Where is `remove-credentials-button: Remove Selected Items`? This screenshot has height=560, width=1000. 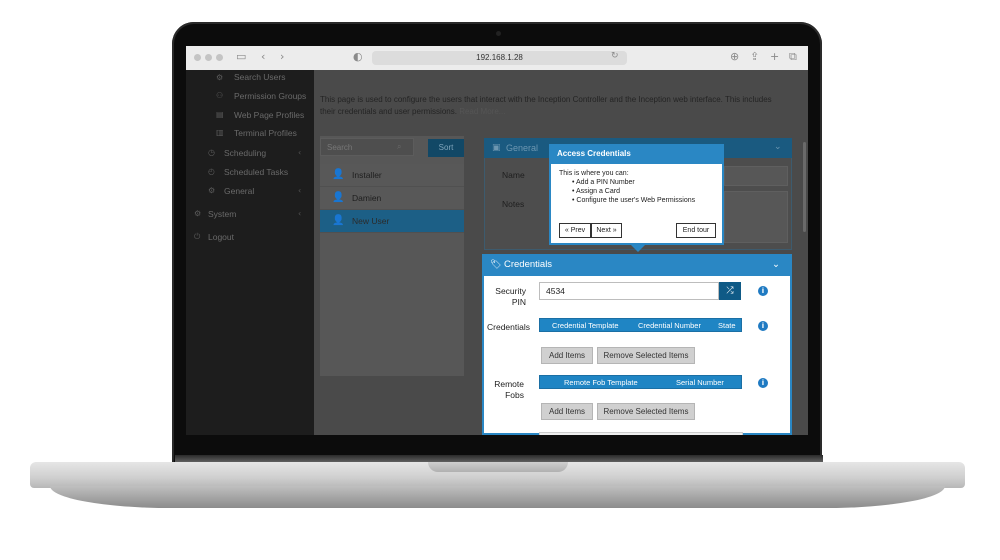
remove-credentials-button: Remove Selected Items is located at coordinates (646, 355).